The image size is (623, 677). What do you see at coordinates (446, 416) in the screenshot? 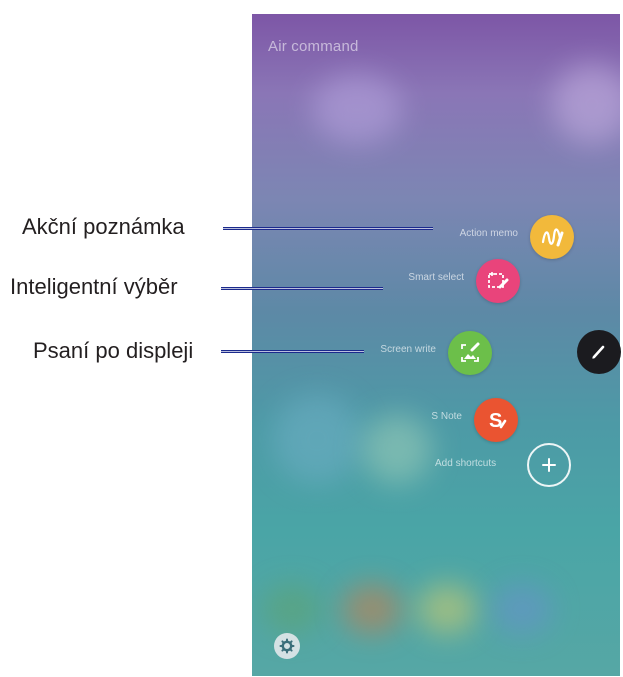
I see `s-note-label: S Note` at bounding box center [446, 416].